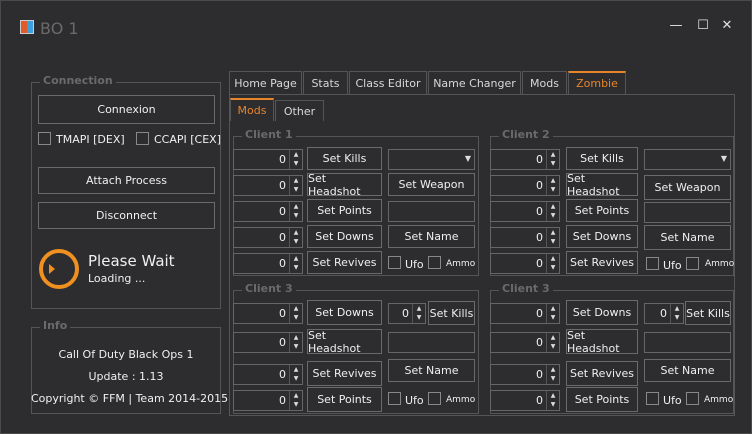  What do you see at coordinates (687, 212) in the screenshot?
I see `c2-name-input` at bounding box center [687, 212].